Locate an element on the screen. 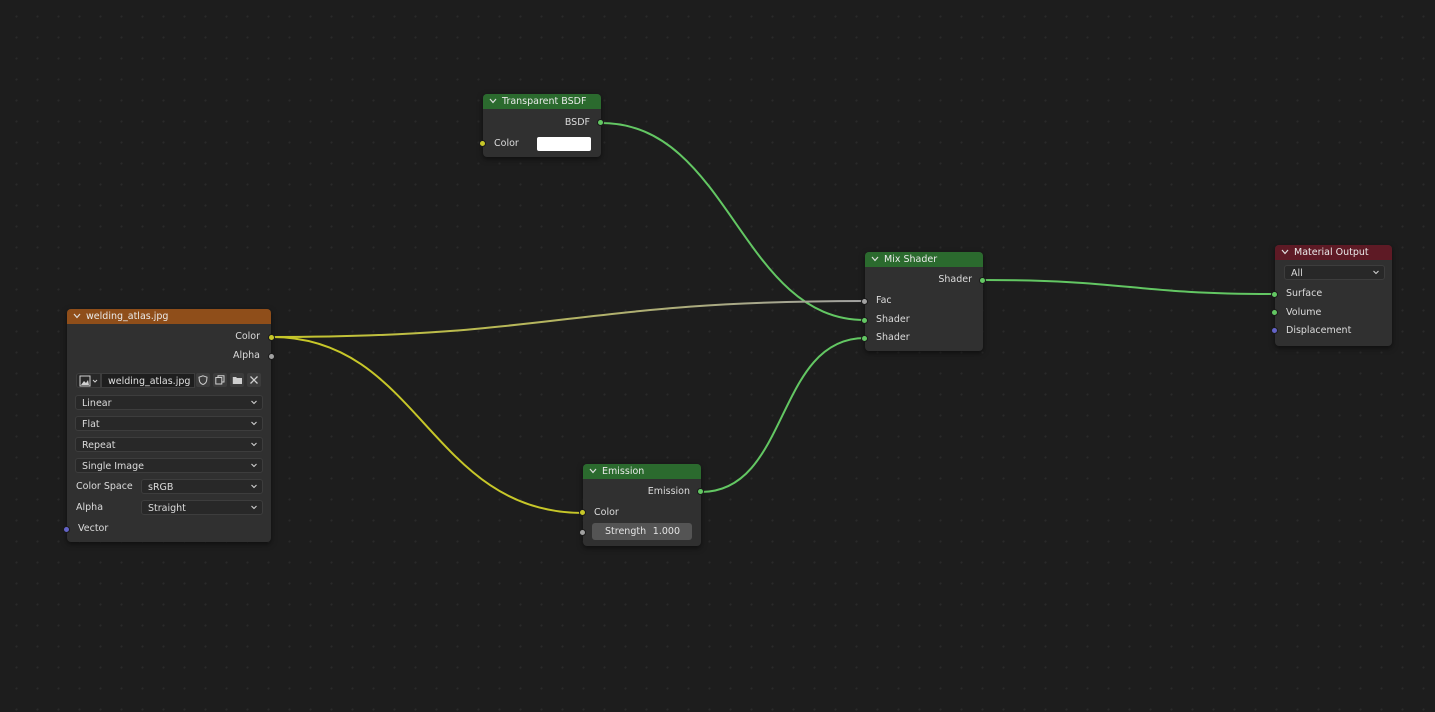 The image size is (1435, 712). fake-user-button is located at coordinates (203, 380).